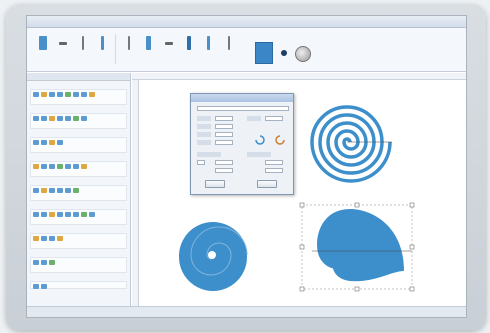  I want to click on spiral-shape-filled, so click(215, 256).